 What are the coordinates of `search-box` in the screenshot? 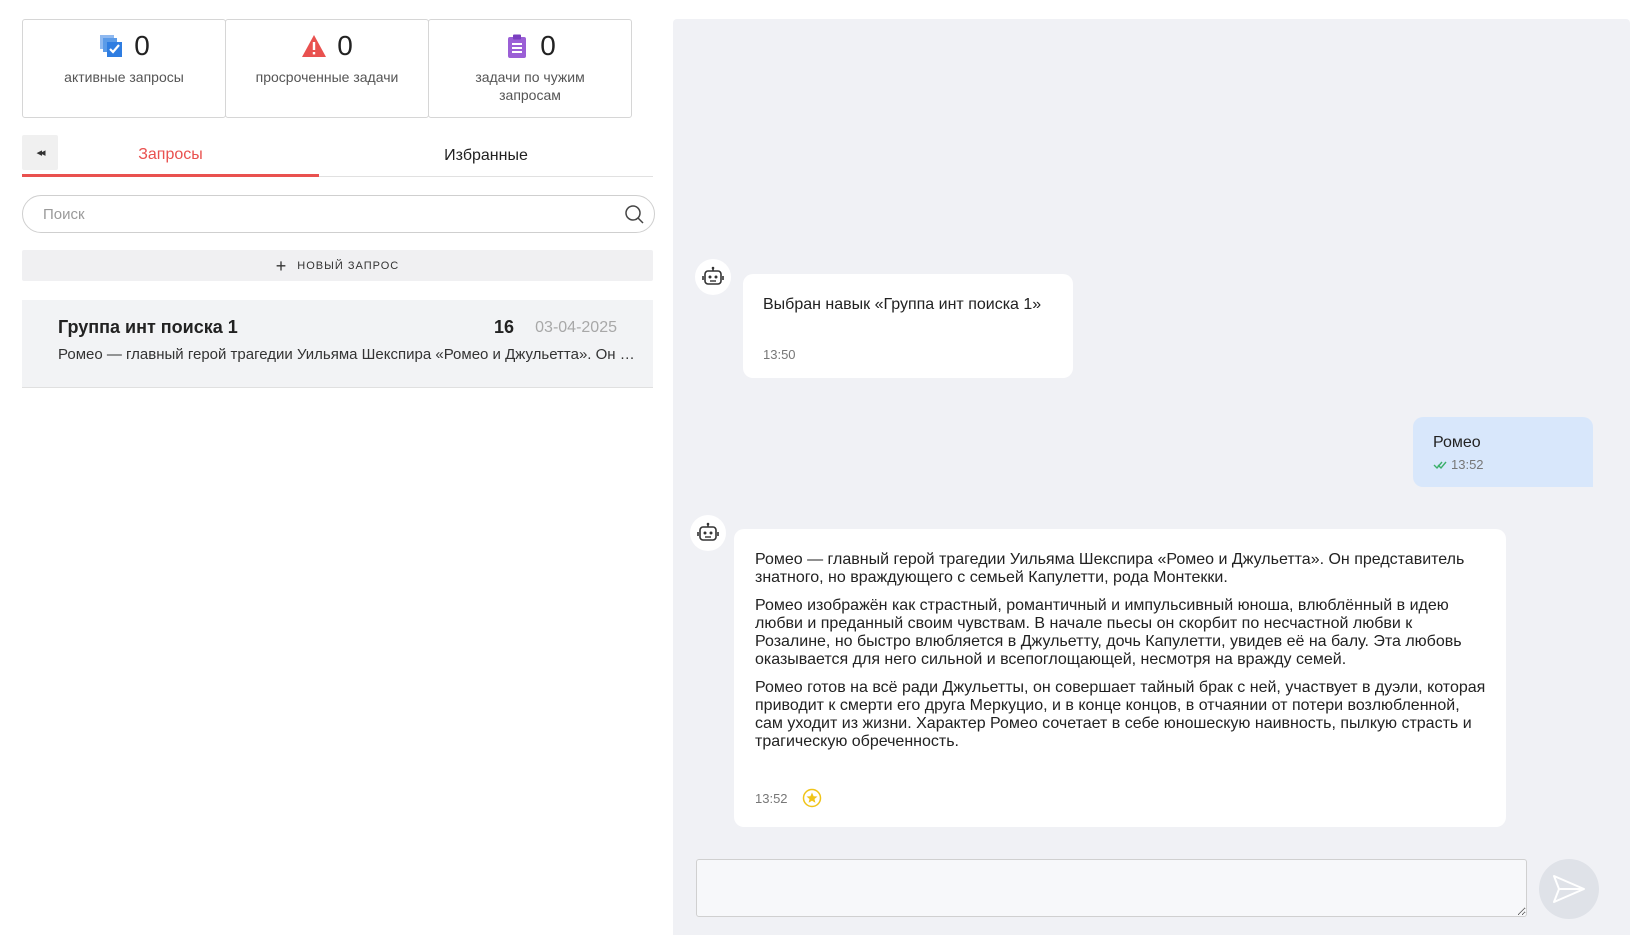 It's located at (338, 214).